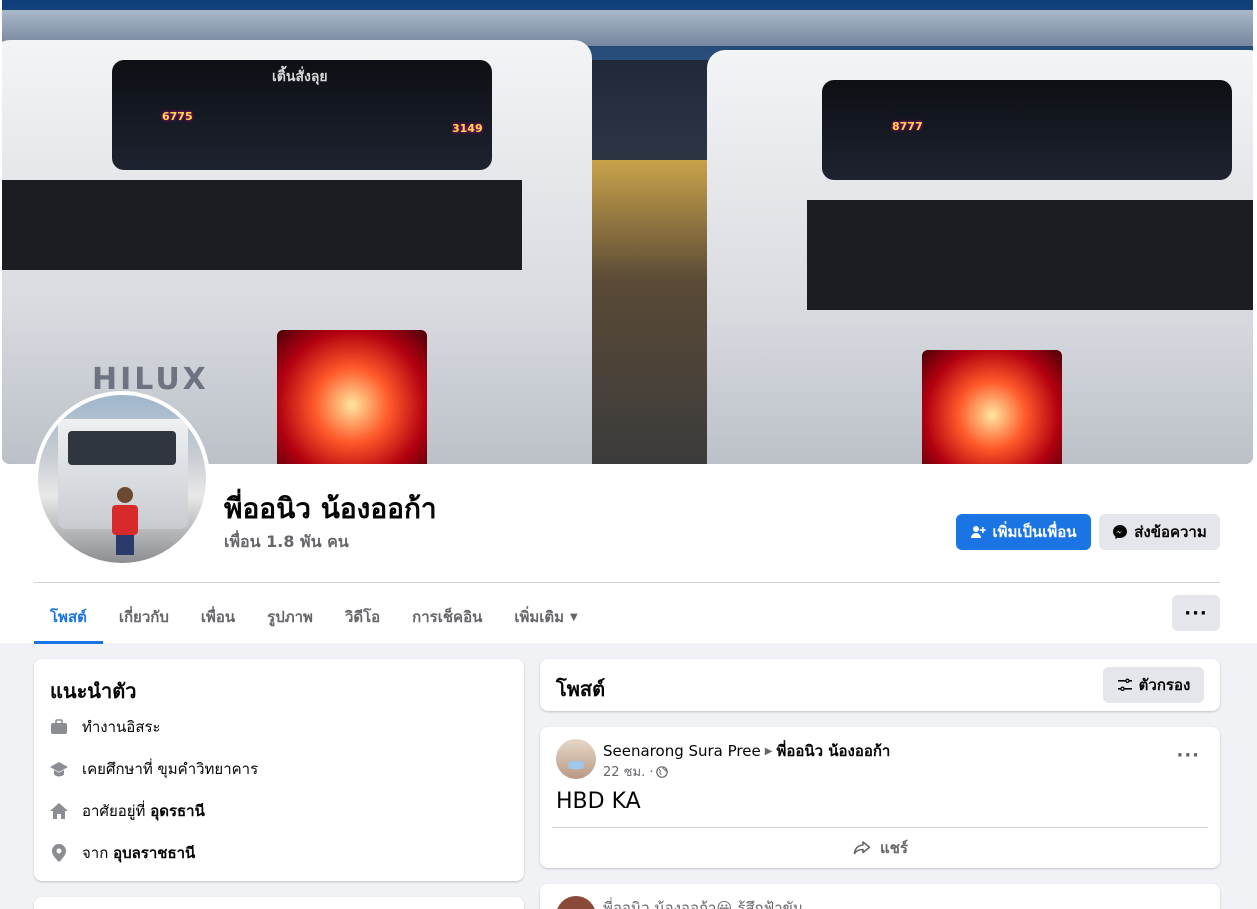 The height and width of the screenshot is (909, 1257). I want to click on window-text: เติ้นสั่งลุย, so click(300, 77).